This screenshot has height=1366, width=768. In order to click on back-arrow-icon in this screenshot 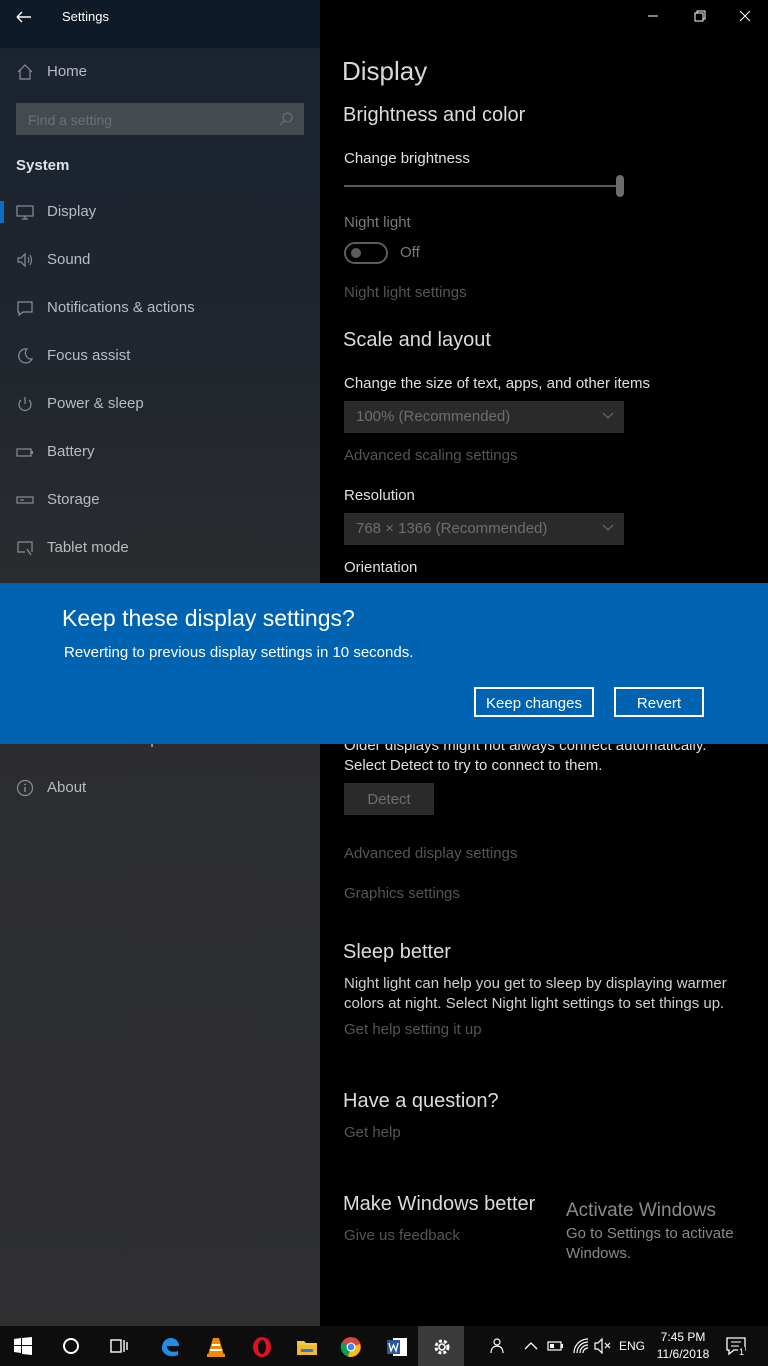, I will do `click(23, 17)`.